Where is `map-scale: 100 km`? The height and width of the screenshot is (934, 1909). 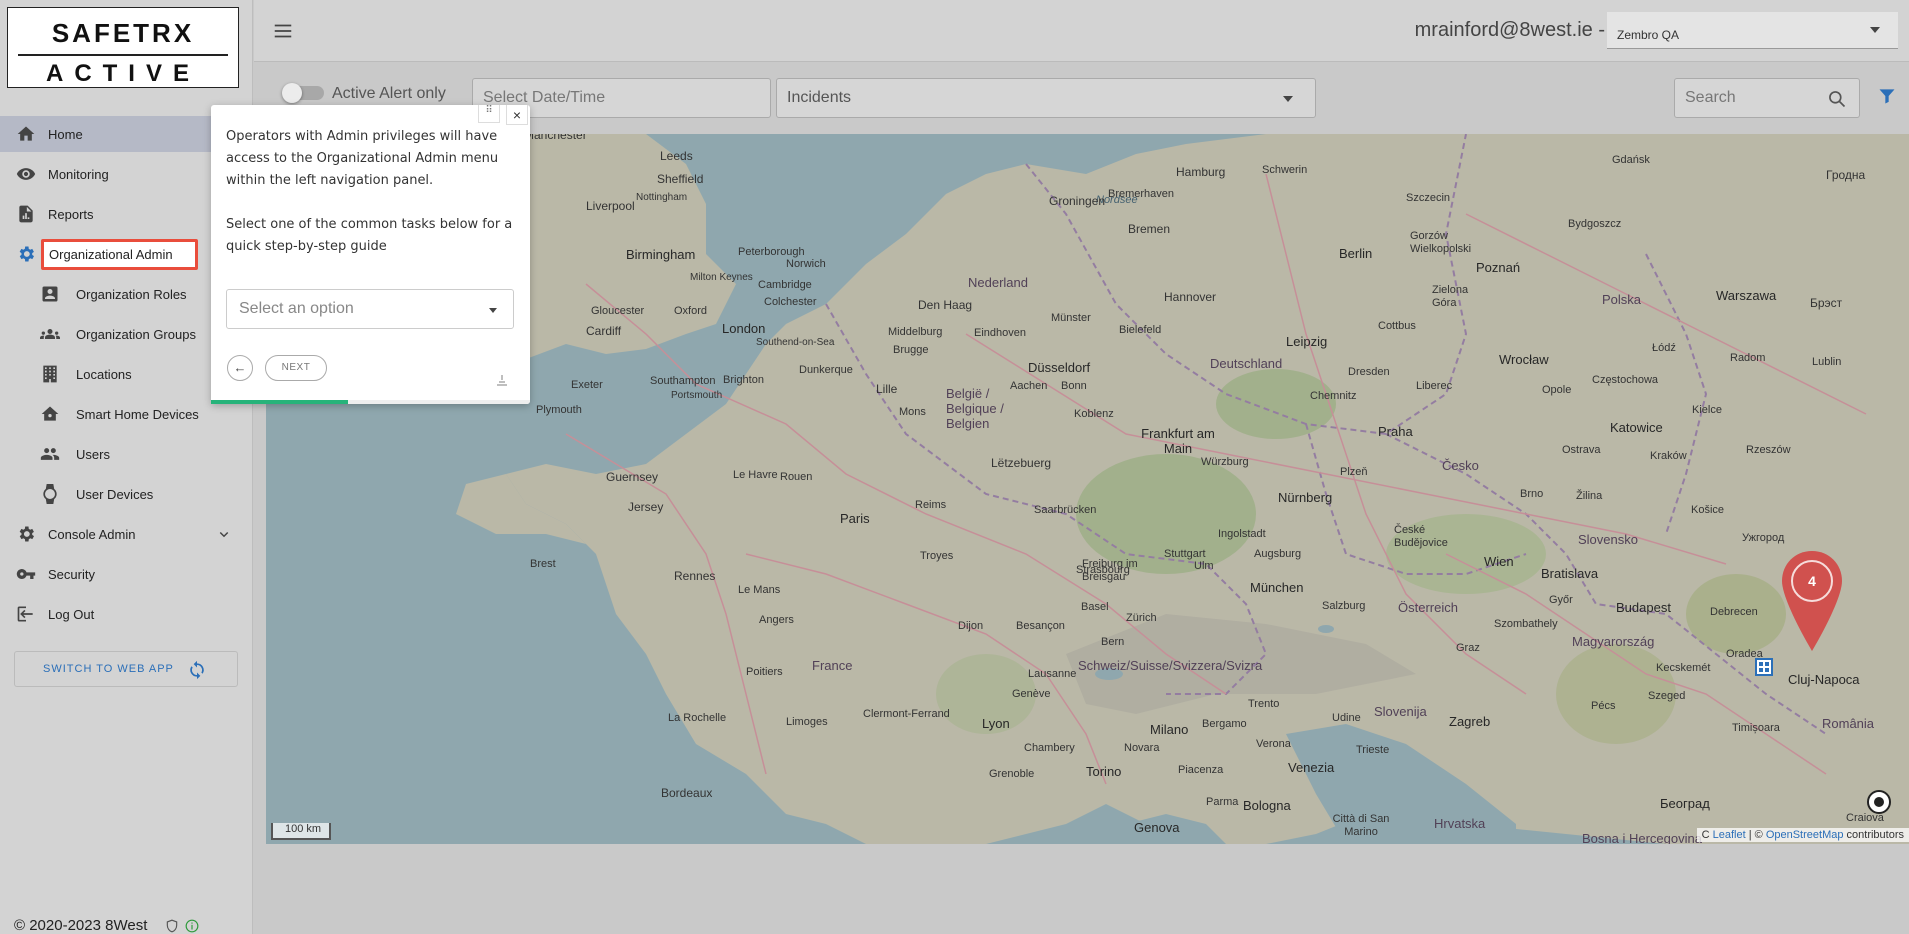
map-scale: 100 km is located at coordinates (301, 831).